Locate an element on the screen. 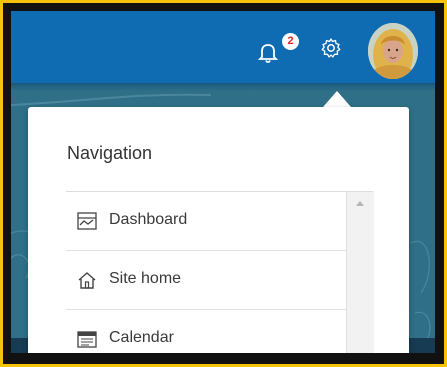 The width and height of the screenshot is (447, 367). home-icon is located at coordinates (87, 280).